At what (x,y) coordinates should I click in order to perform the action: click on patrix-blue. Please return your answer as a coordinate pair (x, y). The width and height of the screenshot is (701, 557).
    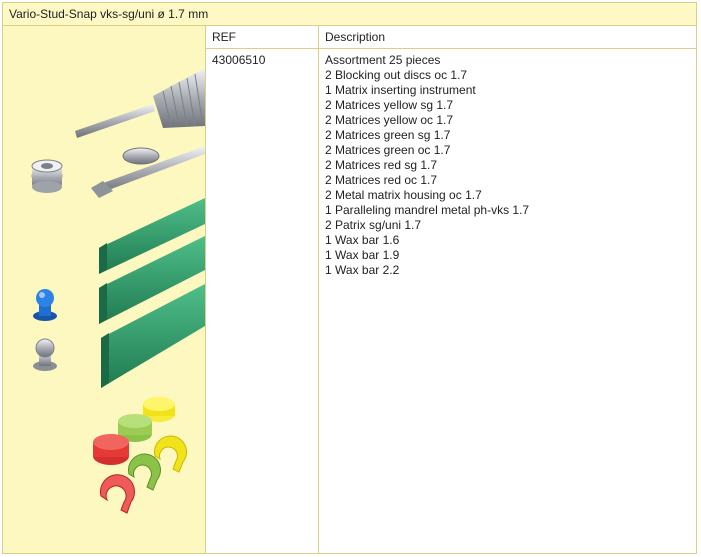
    Looking at the image, I should click on (45, 305).